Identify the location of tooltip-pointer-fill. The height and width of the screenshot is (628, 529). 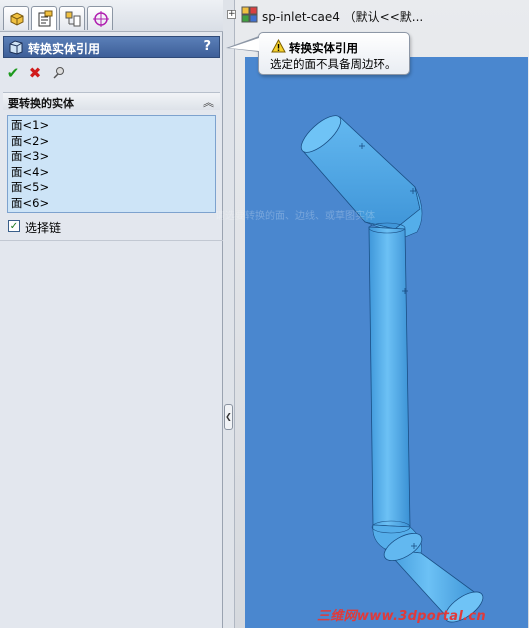
(244, 44).